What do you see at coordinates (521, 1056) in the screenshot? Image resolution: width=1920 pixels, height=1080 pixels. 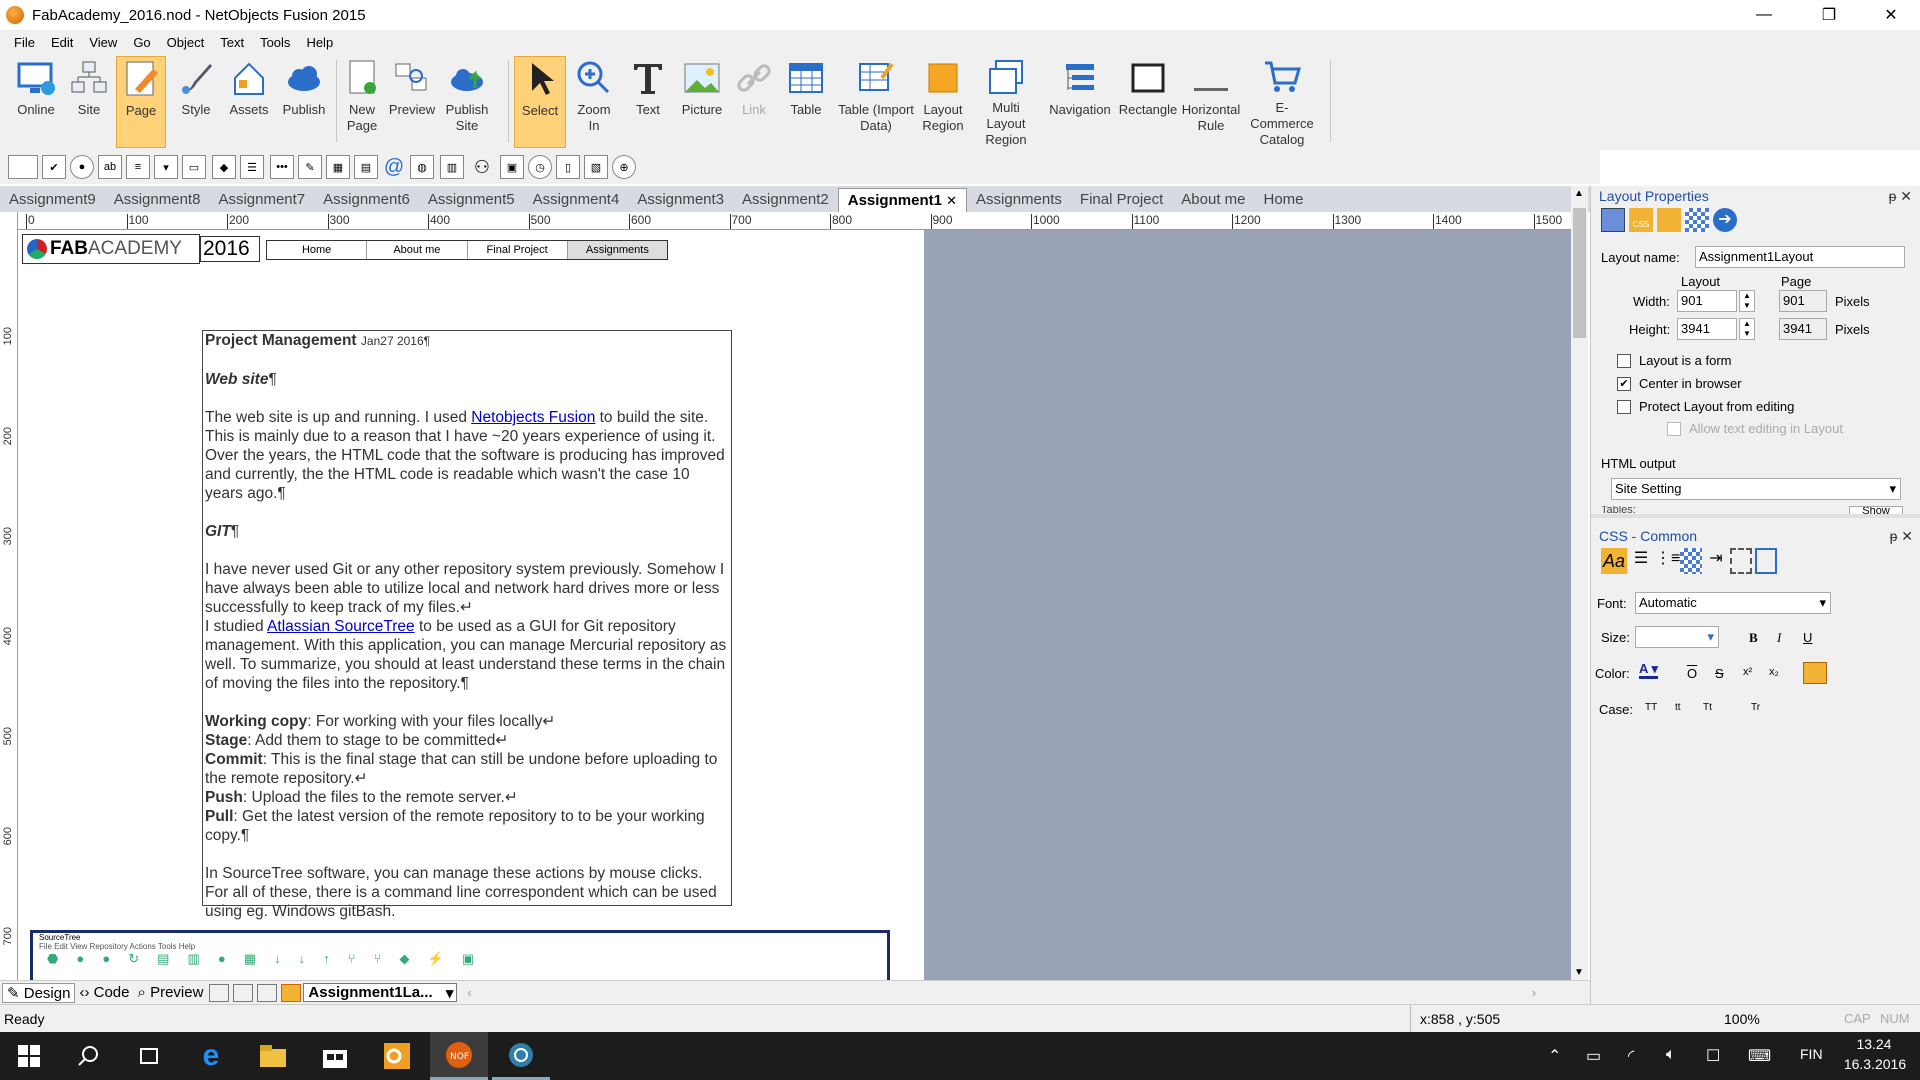 I see `sourcetree-icon` at bounding box center [521, 1056].